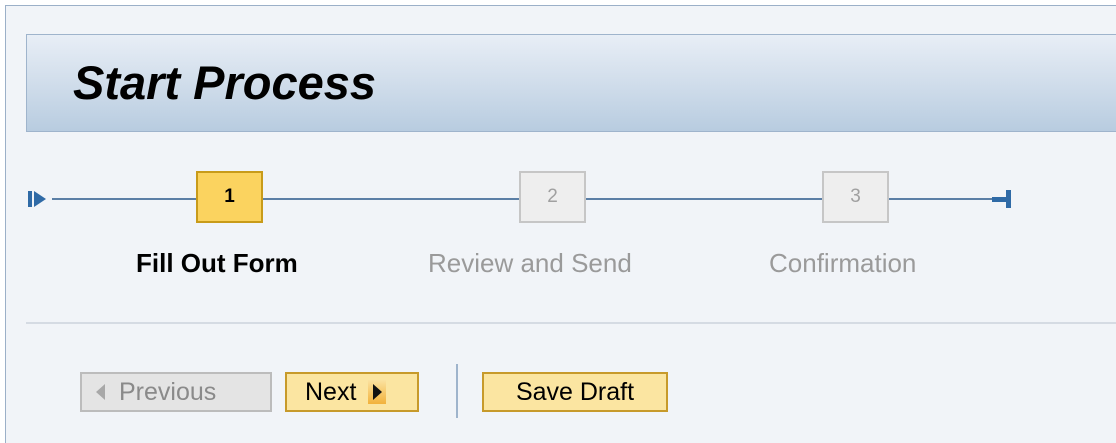 The height and width of the screenshot is (443, 1116). I want to click on arrow-right-icon, so click(377, 392).